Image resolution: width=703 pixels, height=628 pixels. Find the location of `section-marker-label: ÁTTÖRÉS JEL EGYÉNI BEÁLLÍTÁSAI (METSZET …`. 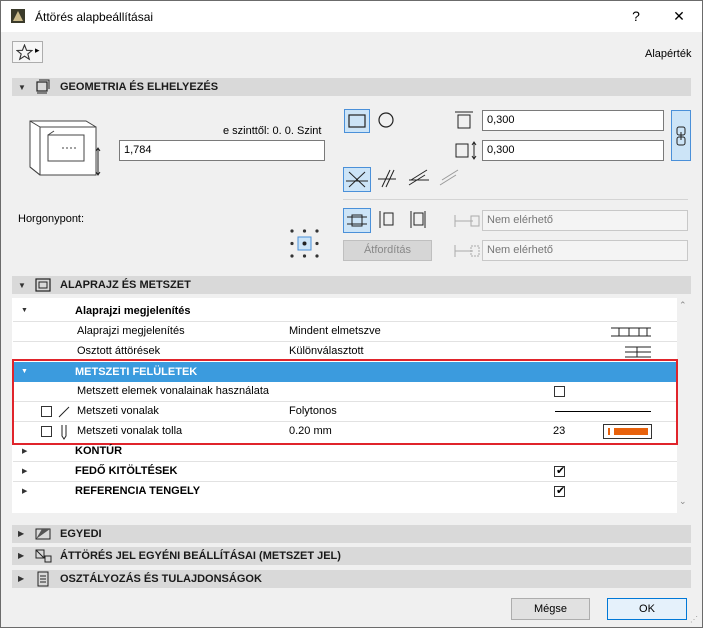

section-marker-label: ÁTTÖRÉS JEL EGYÉNI BEÁLLÍTÁSAI (METSZET … is located at coordinates (200, 556).